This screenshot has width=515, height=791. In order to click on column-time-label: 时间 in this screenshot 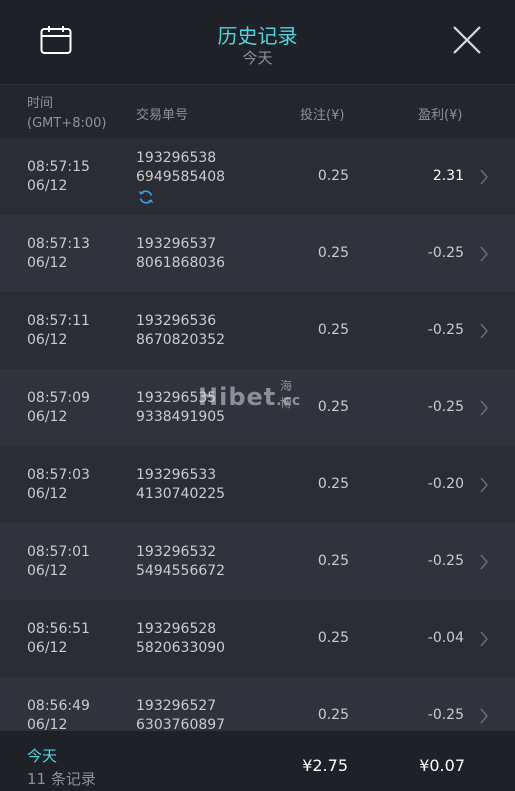, I will do `click(40, 103)`.